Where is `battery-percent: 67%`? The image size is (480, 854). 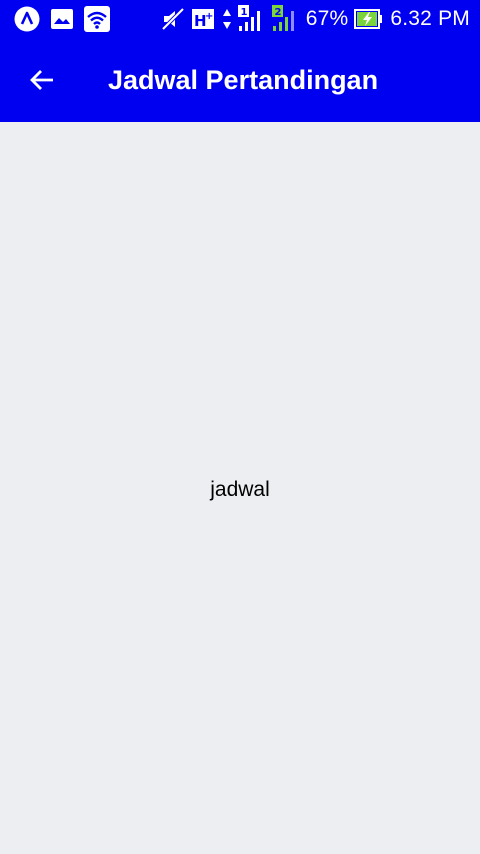 battery-percent: 67% is located at coordinates (327, 18).